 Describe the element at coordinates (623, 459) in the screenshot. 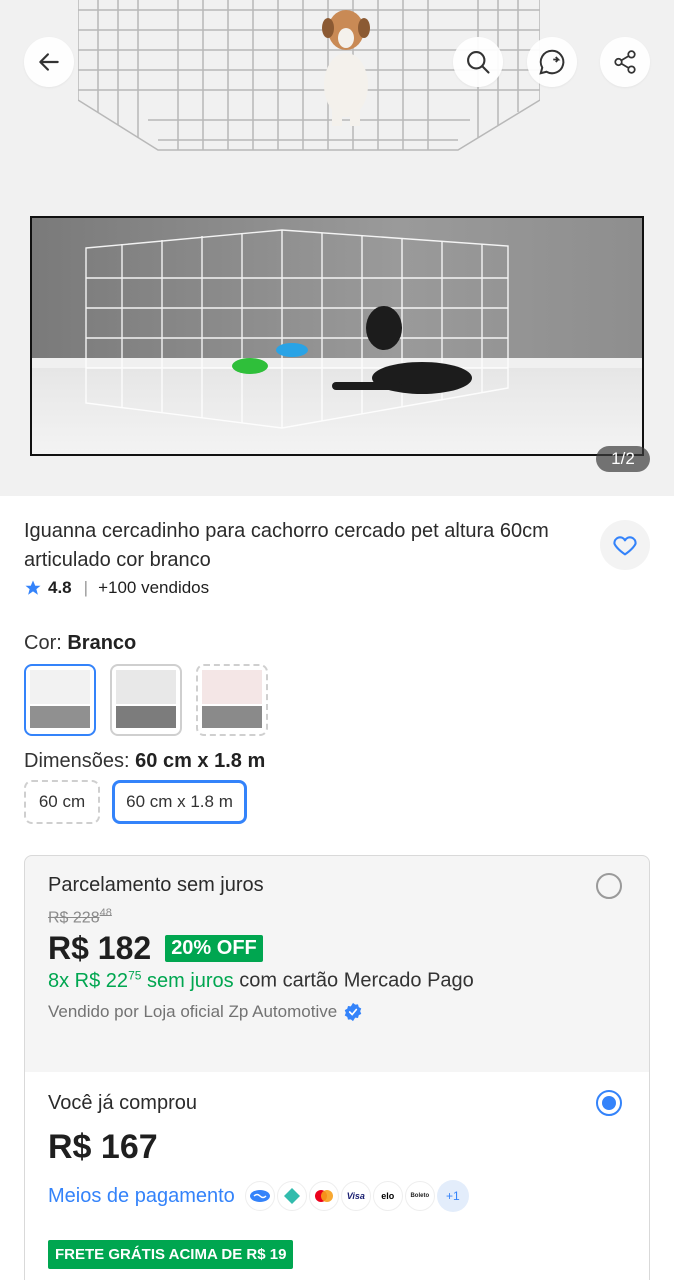

I see `image-counter: 1/2` at that location.